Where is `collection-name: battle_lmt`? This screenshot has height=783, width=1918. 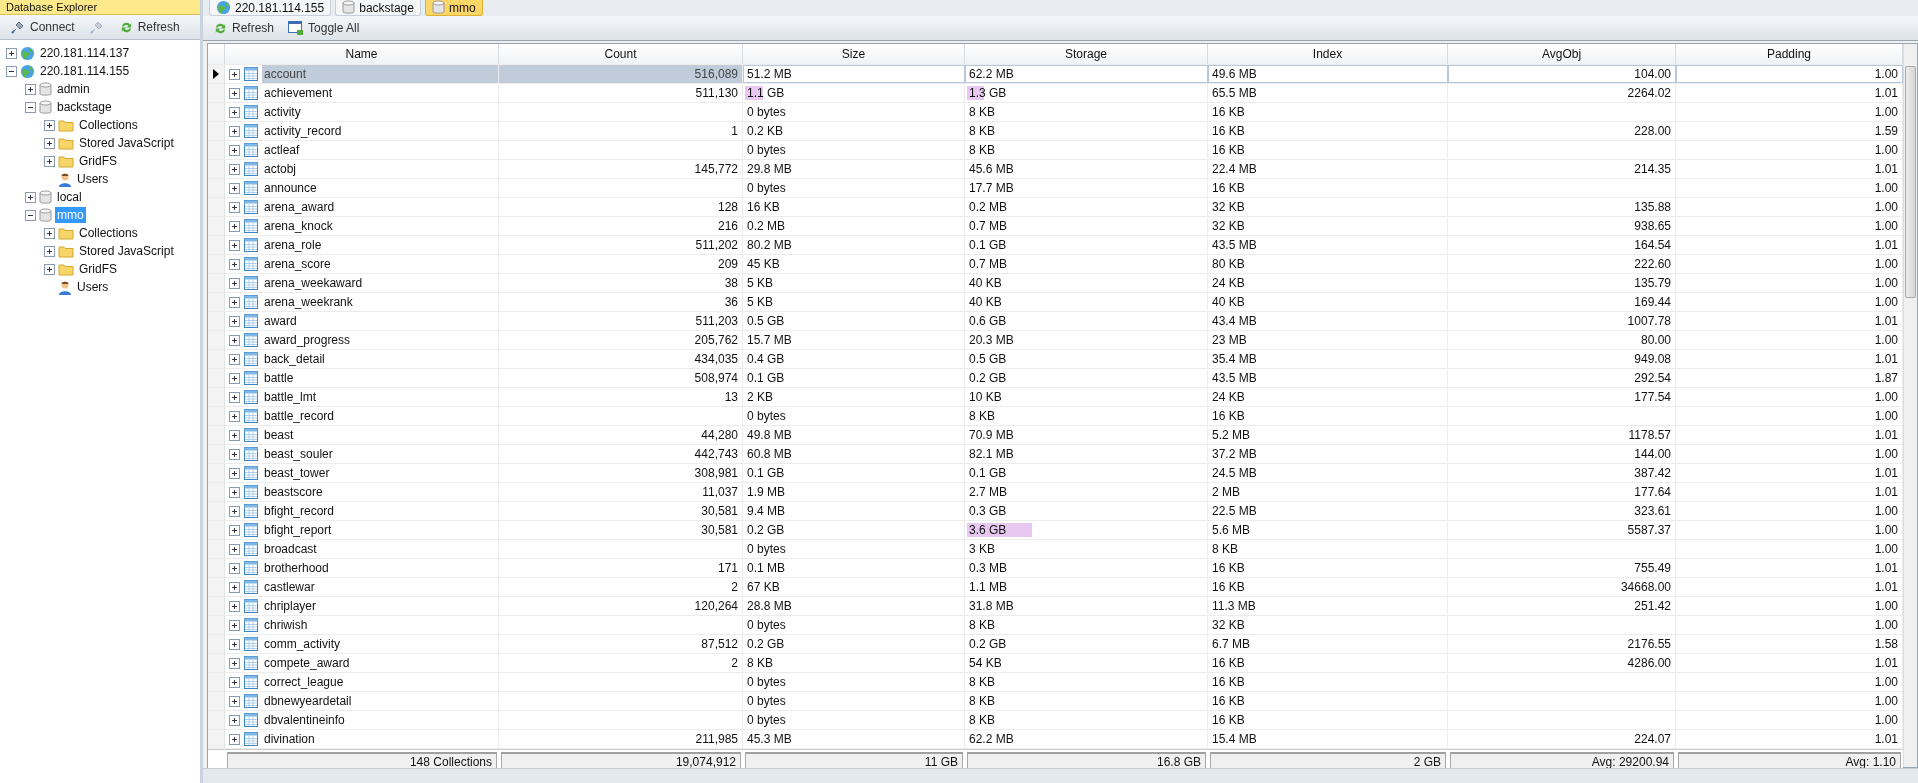 collection-name: battle_lmt is located at coordinates (380, 397).